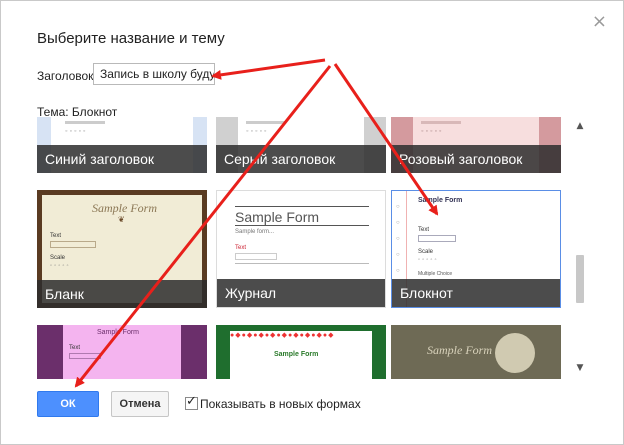 This screenshot has height=445, width=624. What do you see at coordinates (580, 368) in the screenshot?
I see `scroll-down-arrow: ▼` at bounding box center [580, 368].